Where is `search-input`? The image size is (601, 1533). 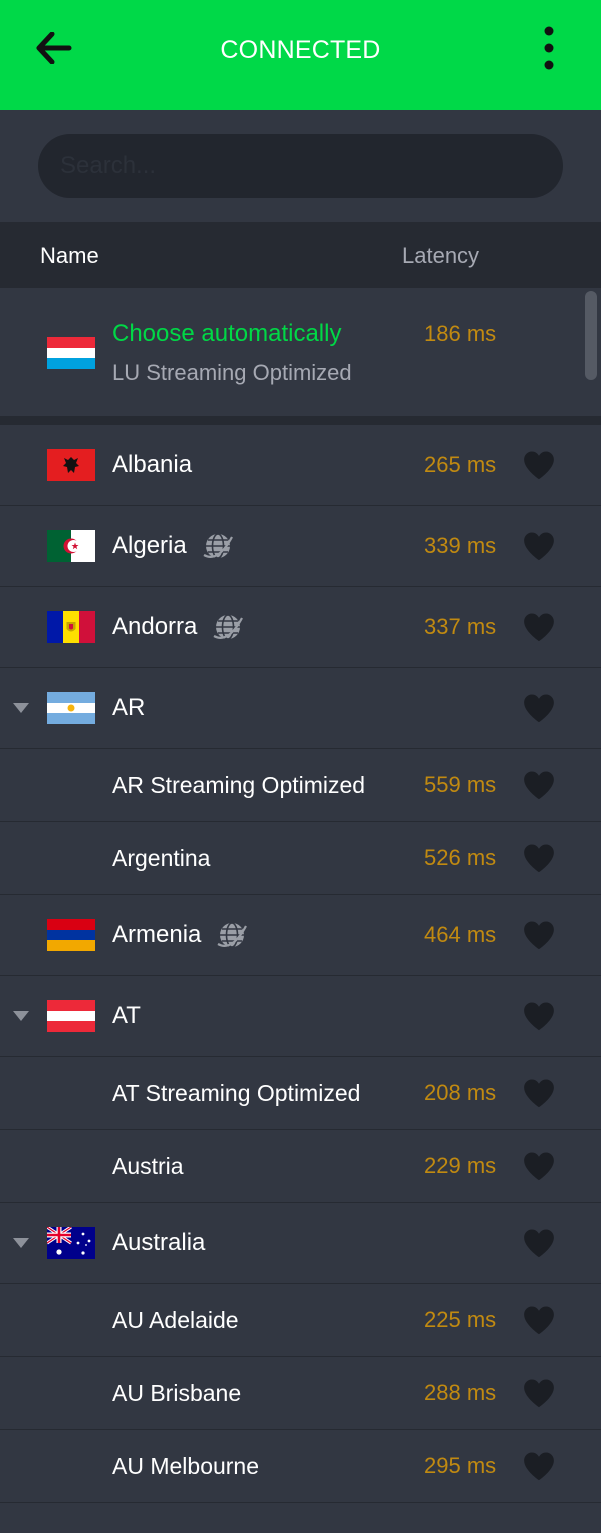
search-input is located at coordinates (300, 166).